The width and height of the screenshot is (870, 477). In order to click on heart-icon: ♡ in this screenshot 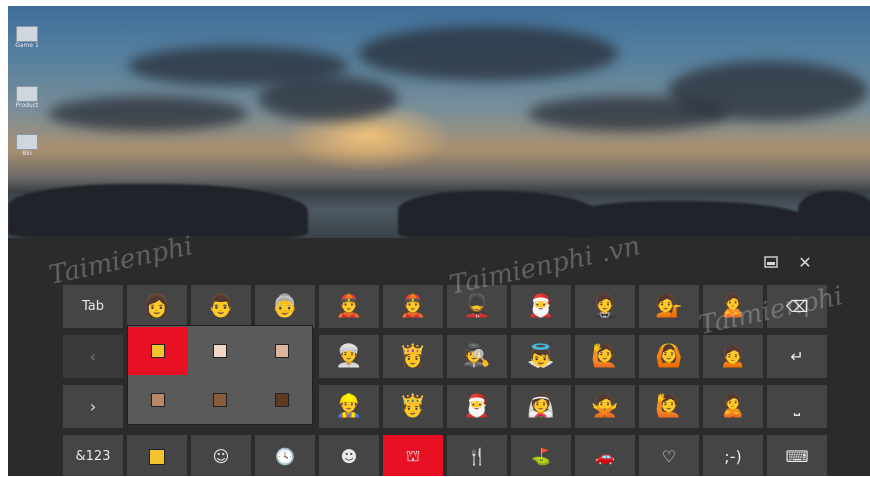, I will do `click(669, 456)`.